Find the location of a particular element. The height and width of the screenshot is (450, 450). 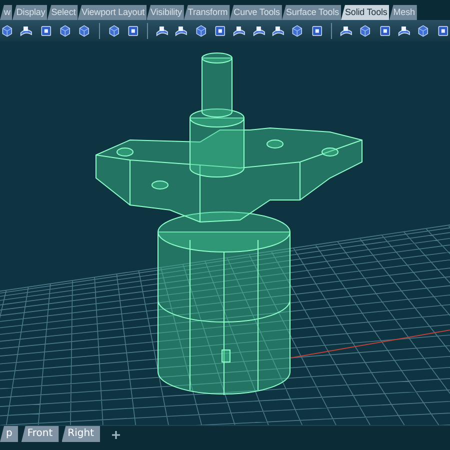

viewport-tab: Right is located at coordinates (81, 434).